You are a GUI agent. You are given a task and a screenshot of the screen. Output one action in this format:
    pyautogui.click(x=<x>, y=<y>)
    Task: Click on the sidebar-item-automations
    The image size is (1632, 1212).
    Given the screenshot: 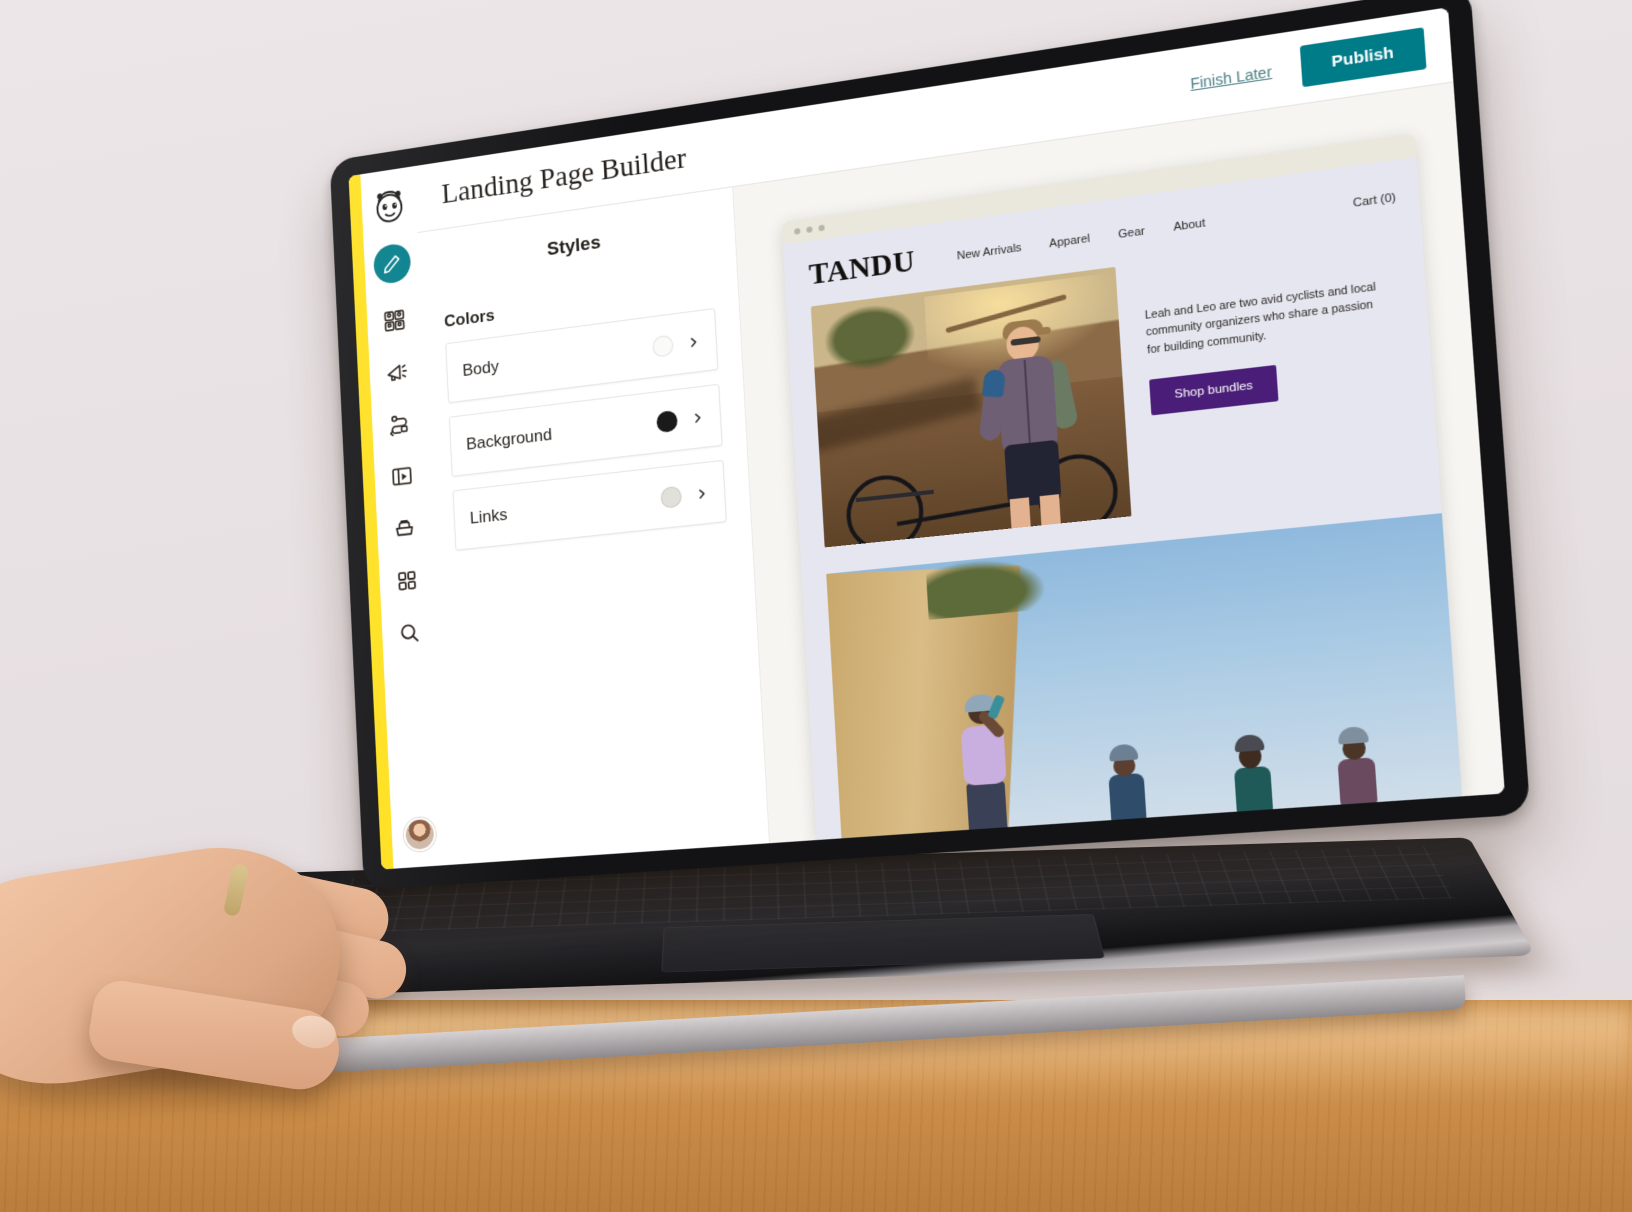 What is the action you would take?
    pyautogui.click(x=399, y=424)
    